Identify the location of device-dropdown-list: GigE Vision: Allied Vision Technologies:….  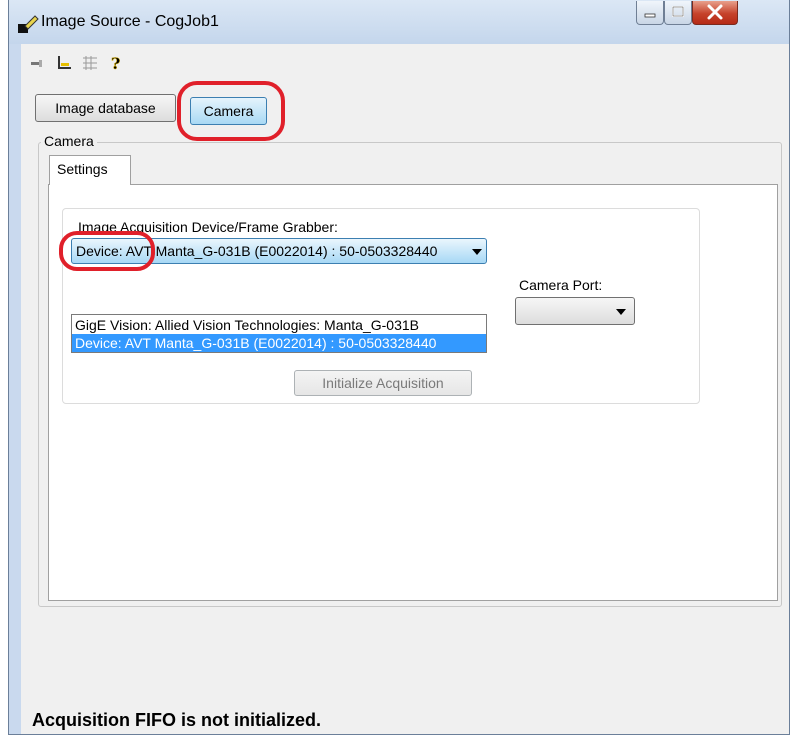
(279, 333).